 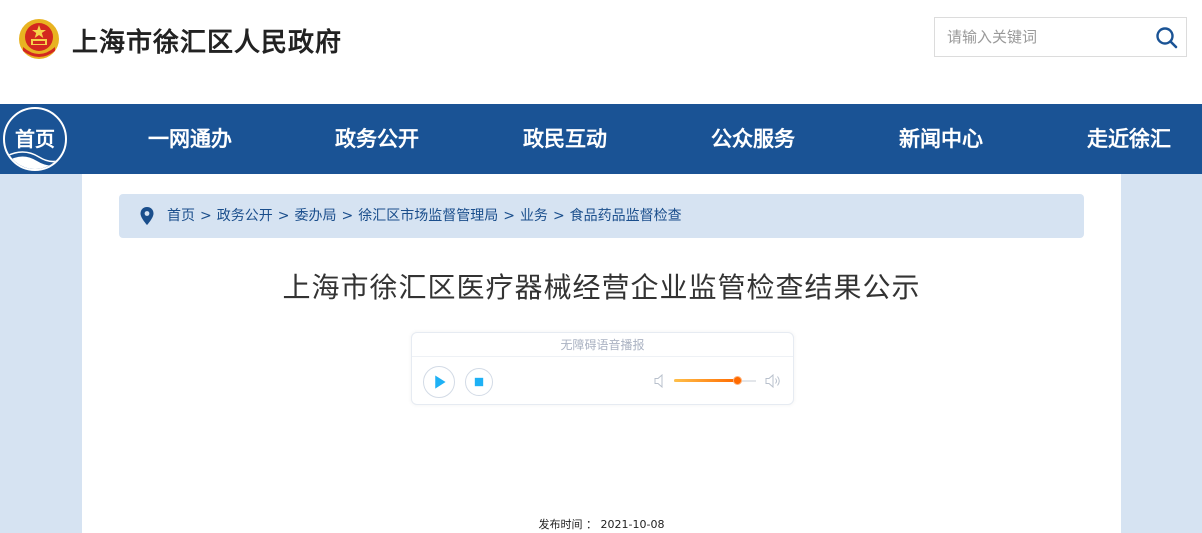 What do you see at coordinates (565, 139) in the screenshot?
I see `nav-item-interaction: 政民互动` at bounding box center [565, 139].